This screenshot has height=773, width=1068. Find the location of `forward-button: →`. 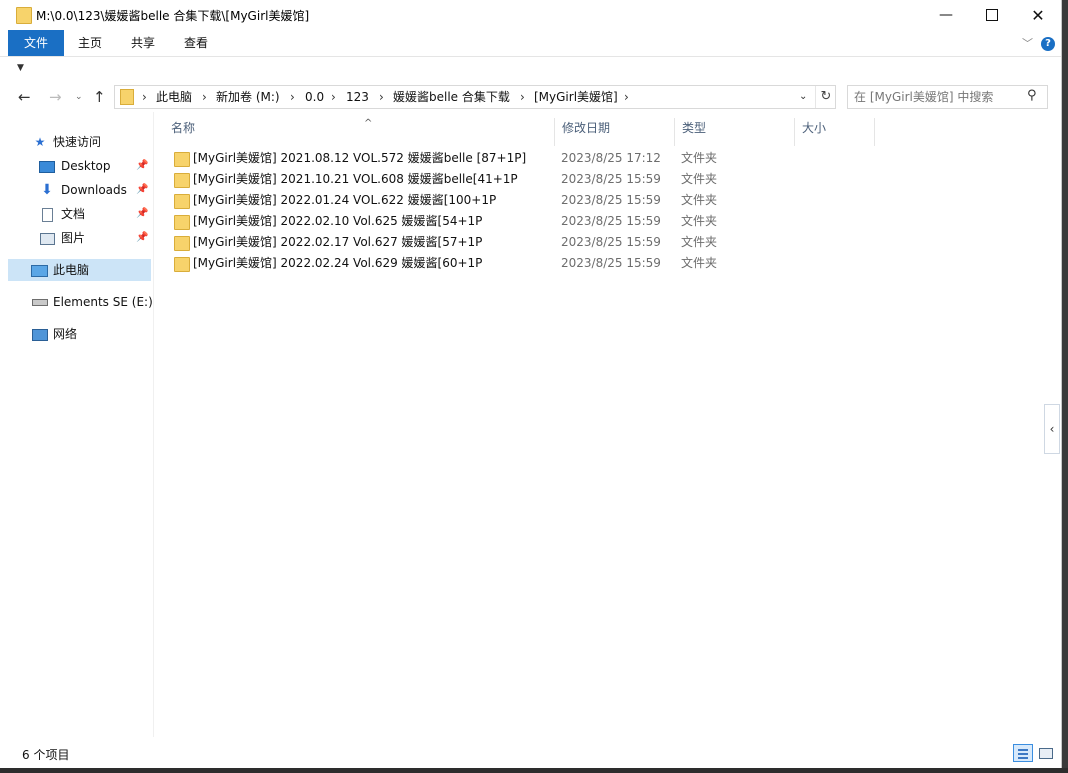

forward-button: → is located at coordinates (55, 97).